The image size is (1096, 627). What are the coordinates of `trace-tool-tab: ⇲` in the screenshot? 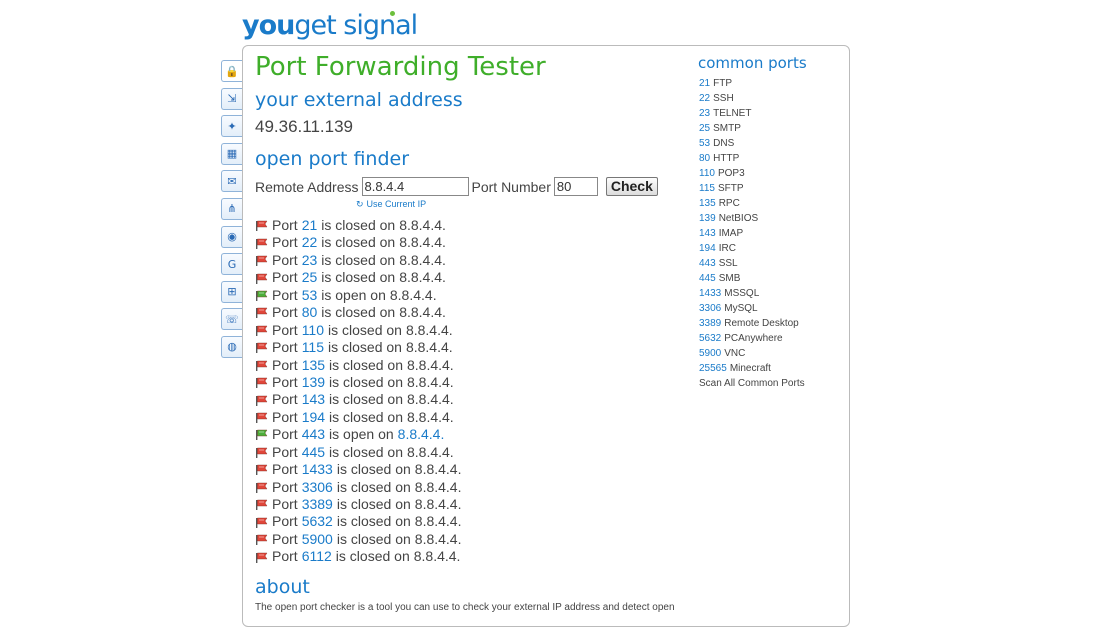 It's located at (231, 98).